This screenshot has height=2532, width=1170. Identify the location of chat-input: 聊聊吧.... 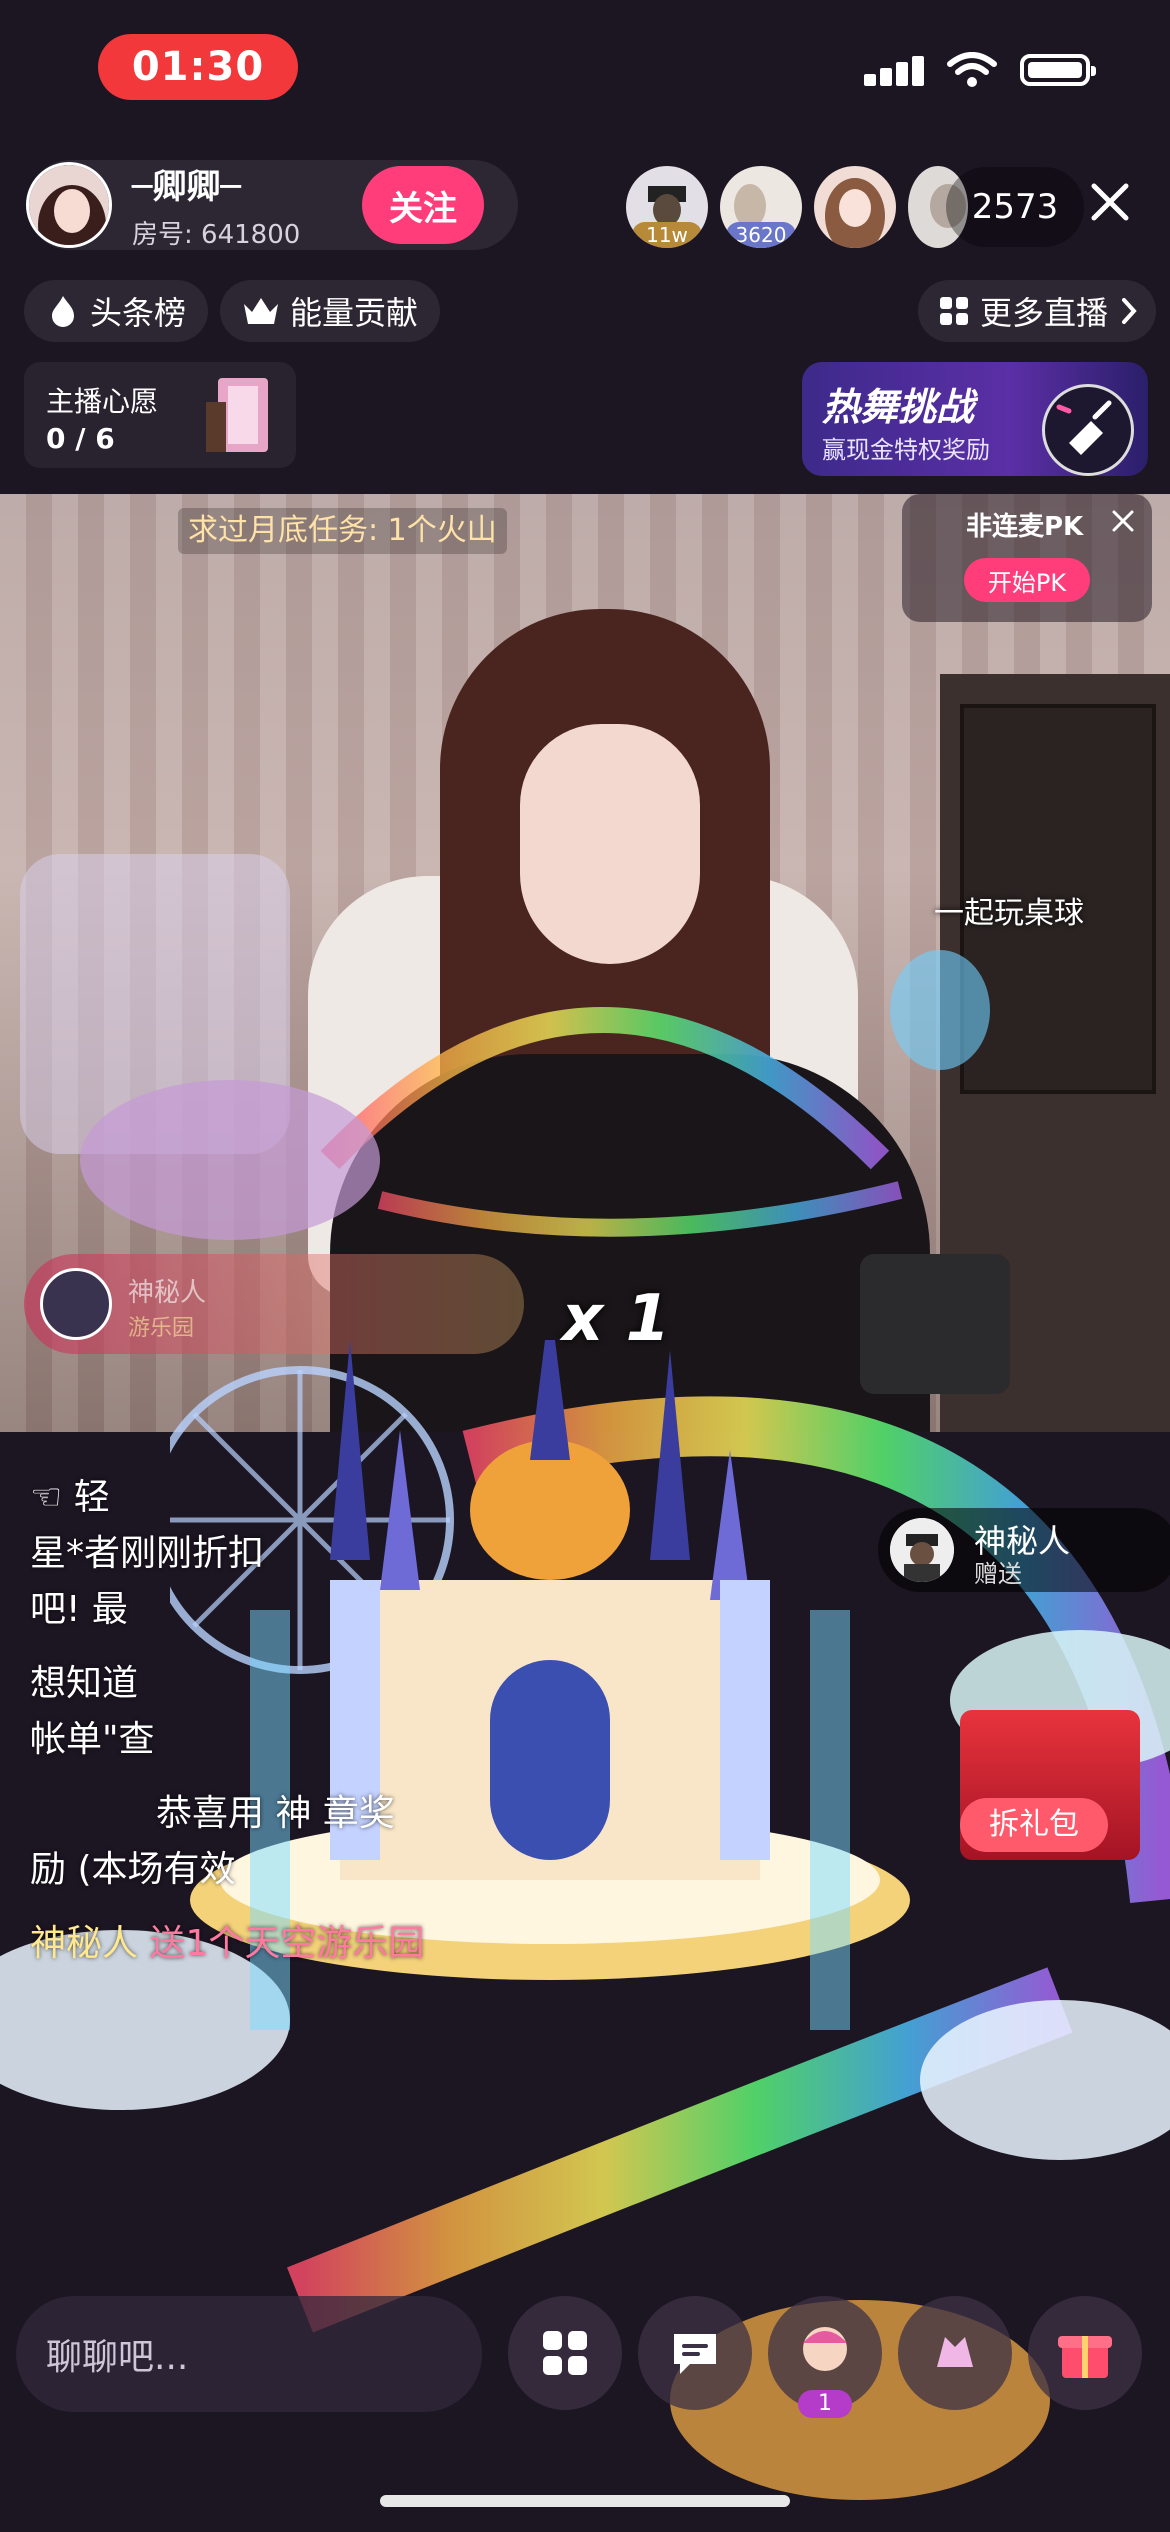
(249, 2354).